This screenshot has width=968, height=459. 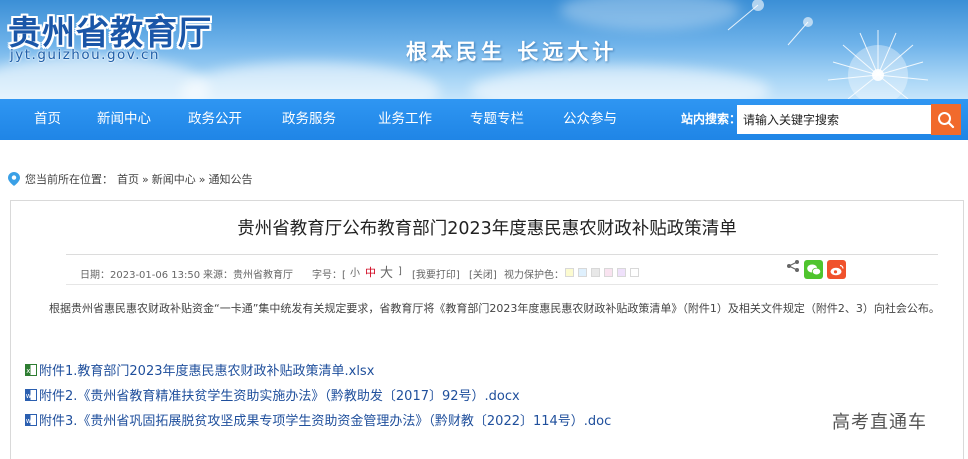 I want to click on attachment-label: 附件1.教育部门2023年度惠民惠农财政补贴政策清单.xlsx, so click(x=207, y=371).